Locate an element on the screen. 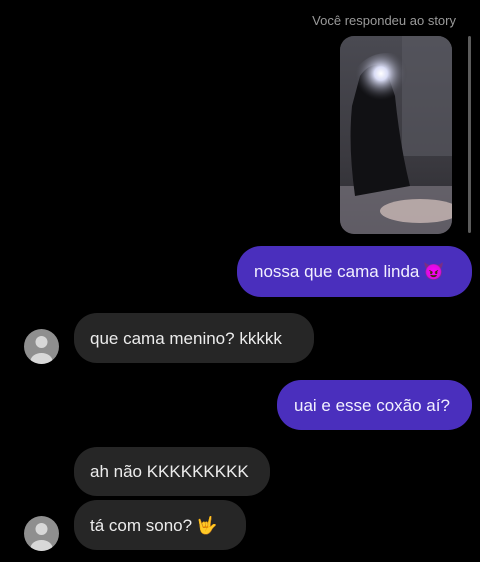 Image resolution: width=480 pixels, height=562 pixels. rock-on-hand-emoji-icon: 🤟 is located at coordinates (207, 525).